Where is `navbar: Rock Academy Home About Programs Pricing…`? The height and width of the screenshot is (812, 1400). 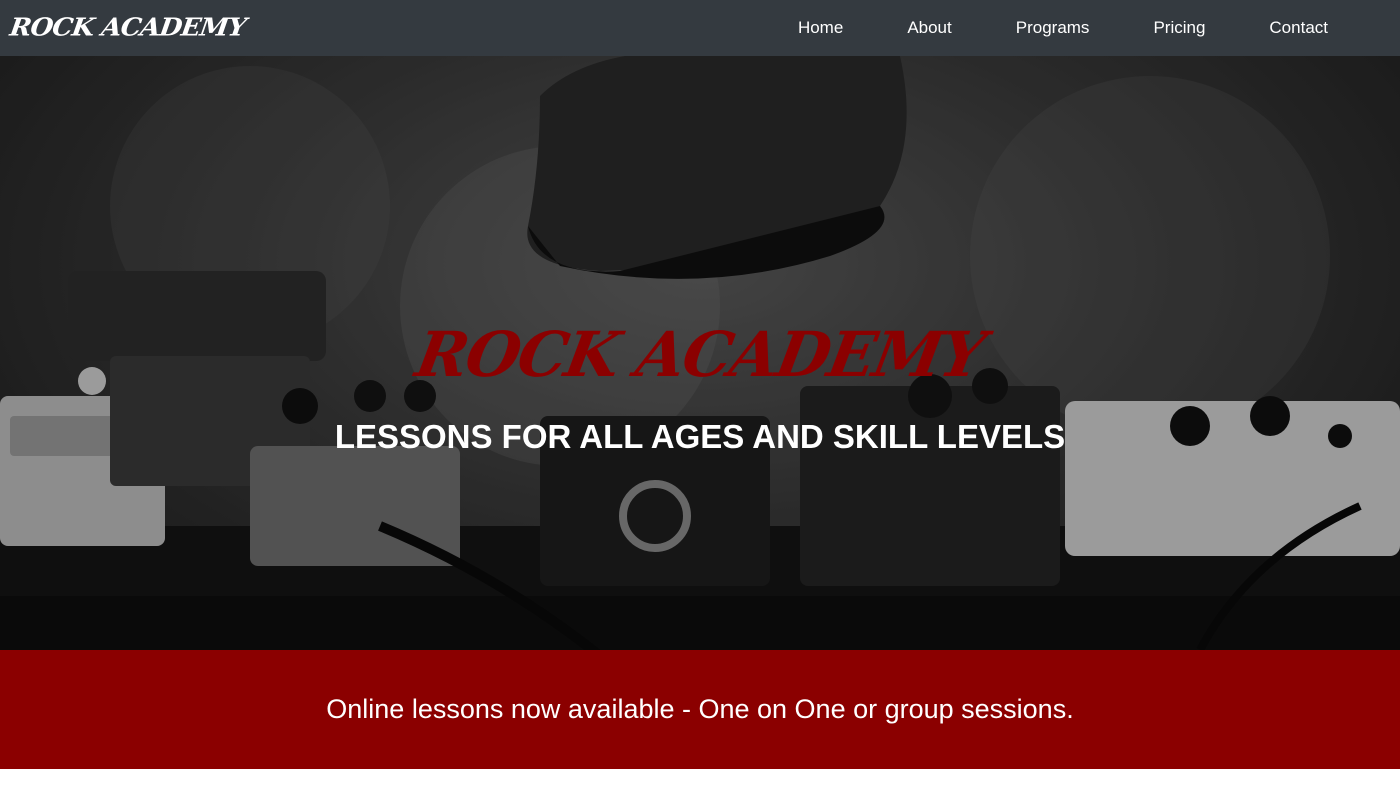
navbar: Rock Academy Home About Programs Pricing… is located at coordinates (700, 28).